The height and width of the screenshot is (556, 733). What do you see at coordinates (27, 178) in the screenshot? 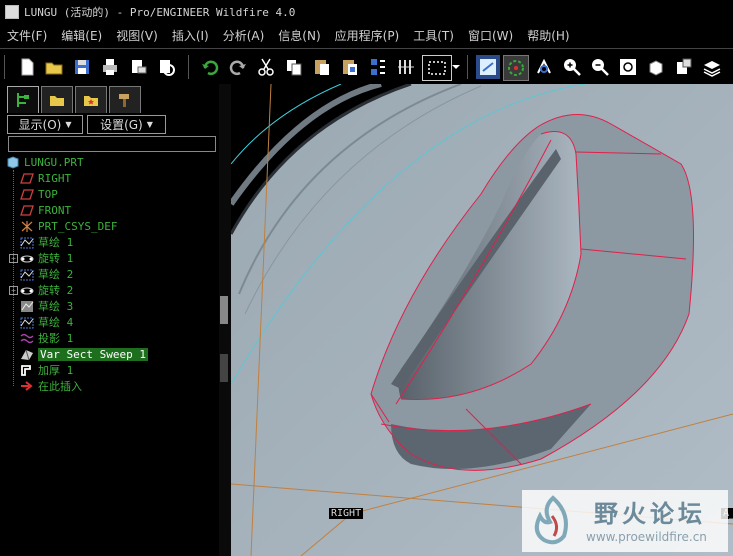
I see `datum-plane-icon` at bounding box center [27, 178].